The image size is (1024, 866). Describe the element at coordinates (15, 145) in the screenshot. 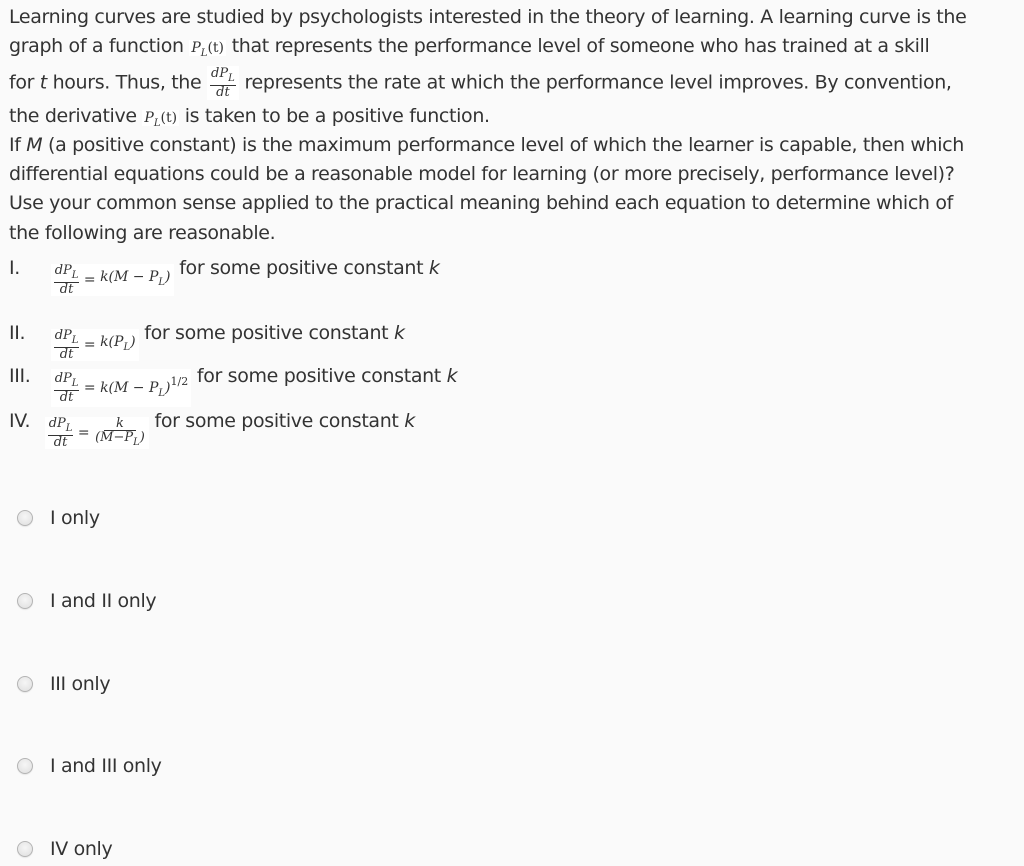

I see `question-text-fragment: If` at that location.